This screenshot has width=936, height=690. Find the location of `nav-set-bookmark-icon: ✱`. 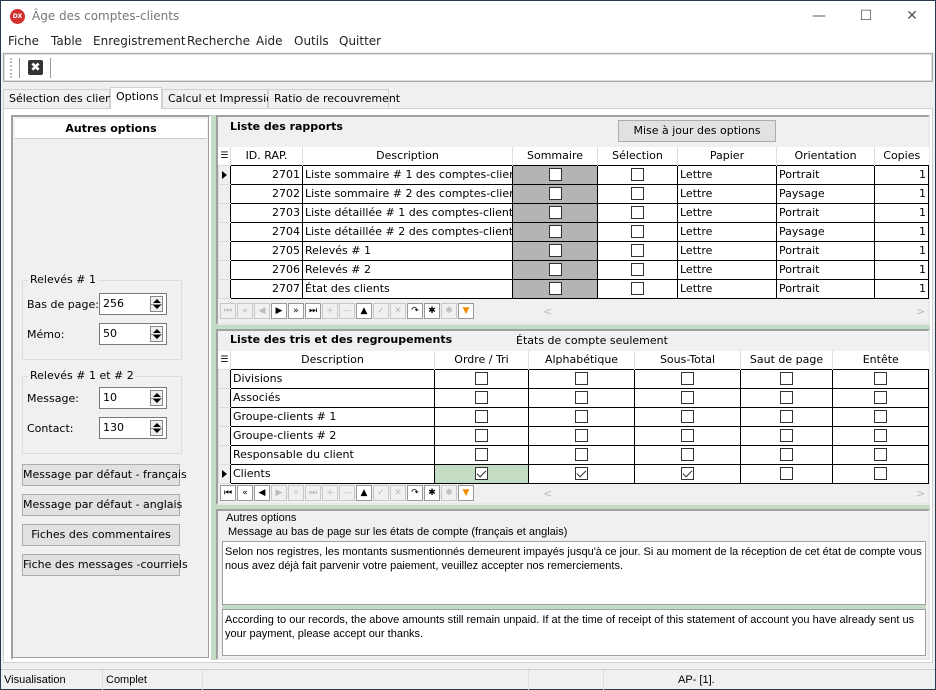

nav-set-bookmark-icon: ✱ is located at coordinates (432, 311).